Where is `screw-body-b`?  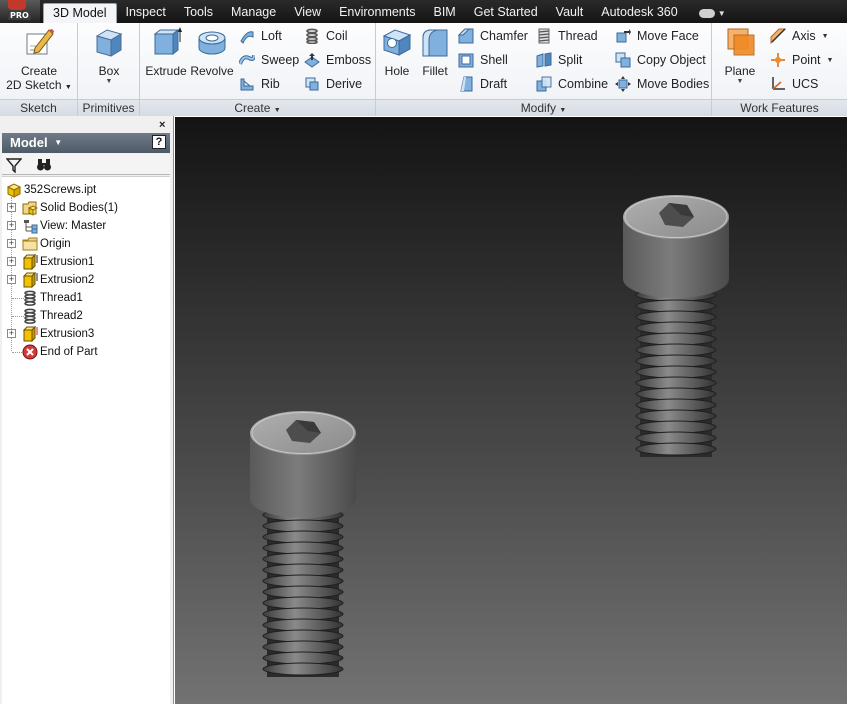 screw-body-b is located at coordinates (303, 544).